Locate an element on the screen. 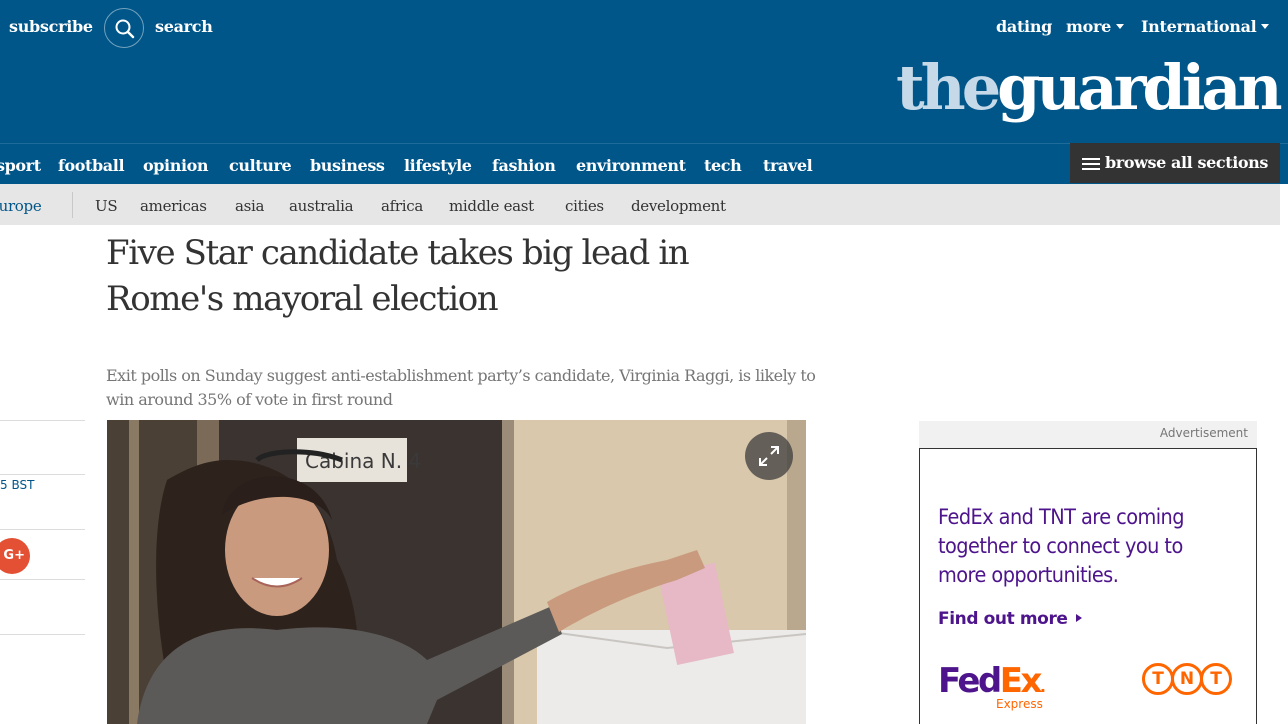 Image resolution: width=1288 pixels, height=724 pixels. subnav-development: development is located at coordinates (678, 206).